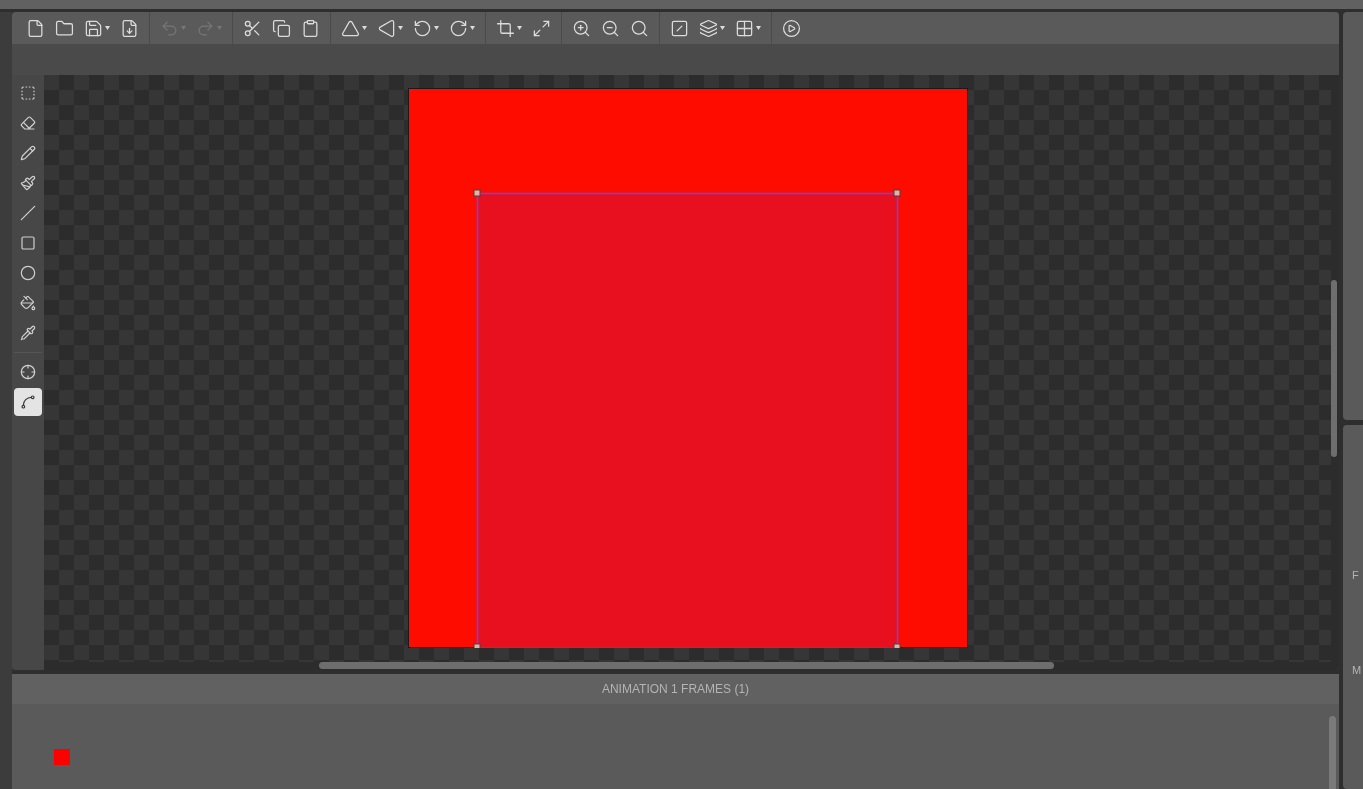 The width and height of the screenshot is (1363, 789). I want to click on save-icon, so click(93, 28).